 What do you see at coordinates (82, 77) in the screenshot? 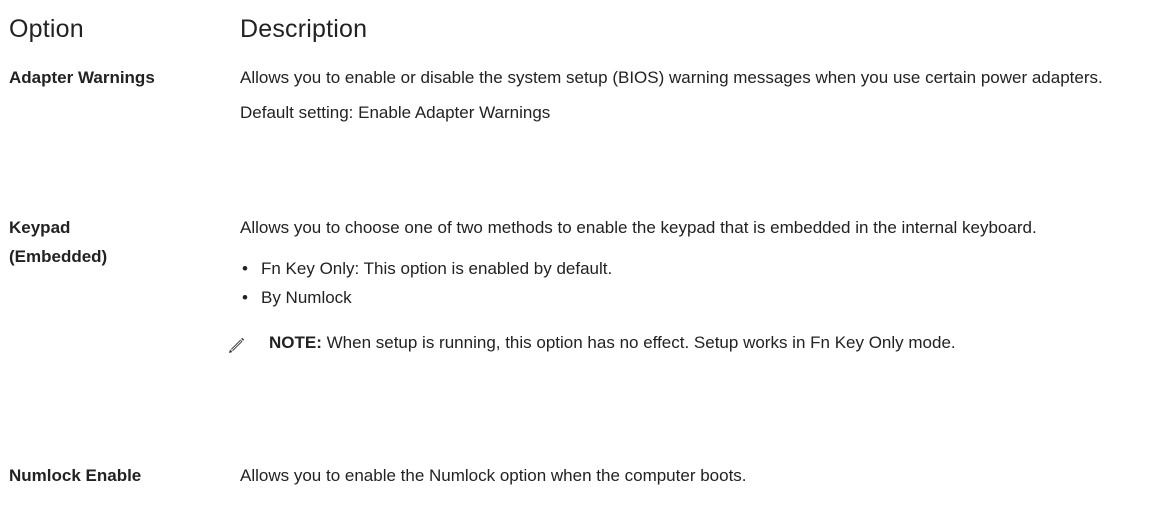
I see `option-label: Adapter Warnings` at bounding box center [82, 77].